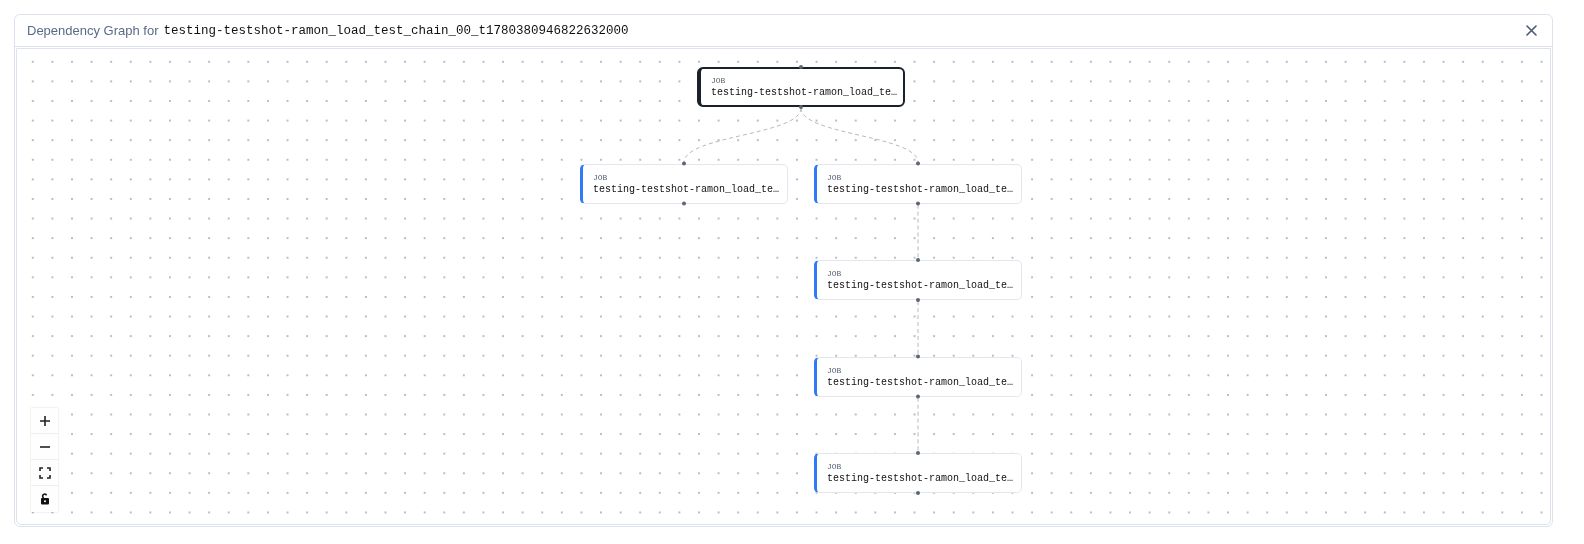 The width and height of the screenshot is (1584, 544). I want to click on plus-icon, so click(44, 420).